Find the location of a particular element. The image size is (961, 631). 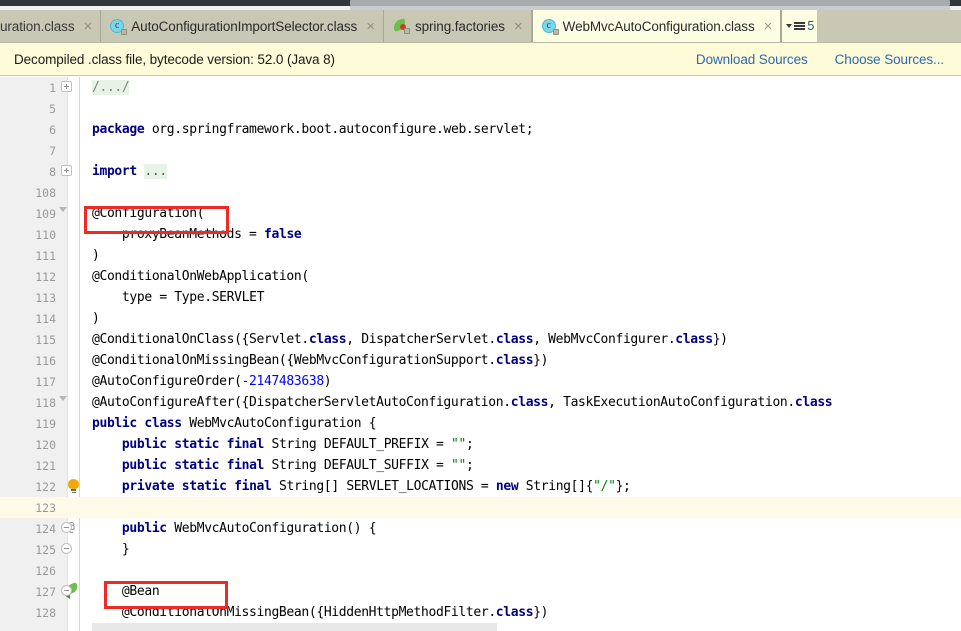

code-line: 117 @AutoConfigureOrder(-2147483638) is located at coordinates (480, 381).